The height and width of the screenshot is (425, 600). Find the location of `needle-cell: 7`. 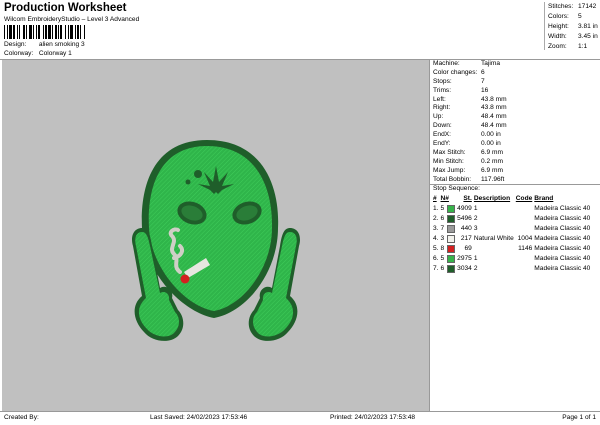

needle-cell: 7 is located at coordinates (448, 229).